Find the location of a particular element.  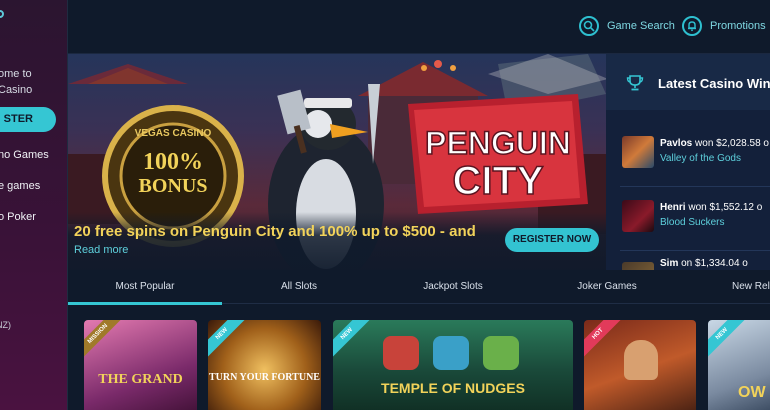

sidebar-nav: no Games e games o Poker is located at coordinates (24, 194).